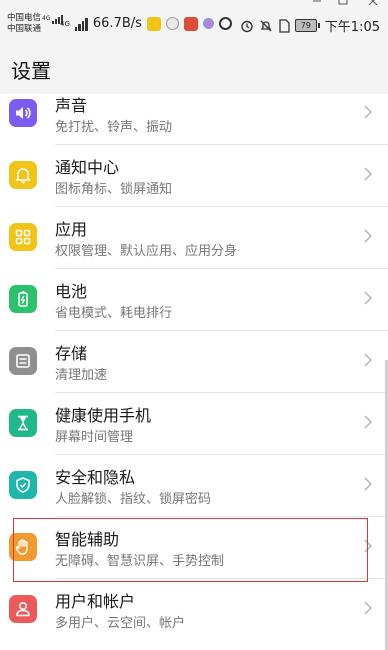  I want to click on battery-icon, so click(23, 299).